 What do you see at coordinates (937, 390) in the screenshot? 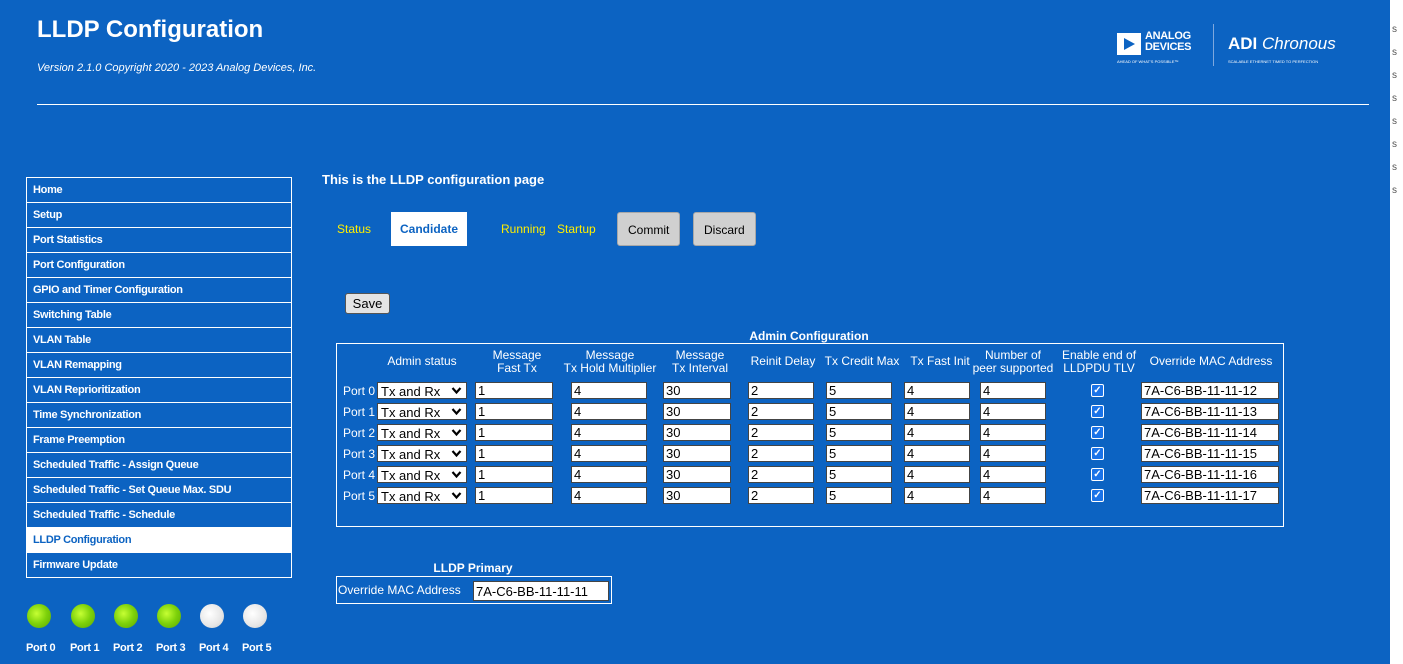
I see `port-0-tx-fast-init-input` at bounding box center [937, 390].